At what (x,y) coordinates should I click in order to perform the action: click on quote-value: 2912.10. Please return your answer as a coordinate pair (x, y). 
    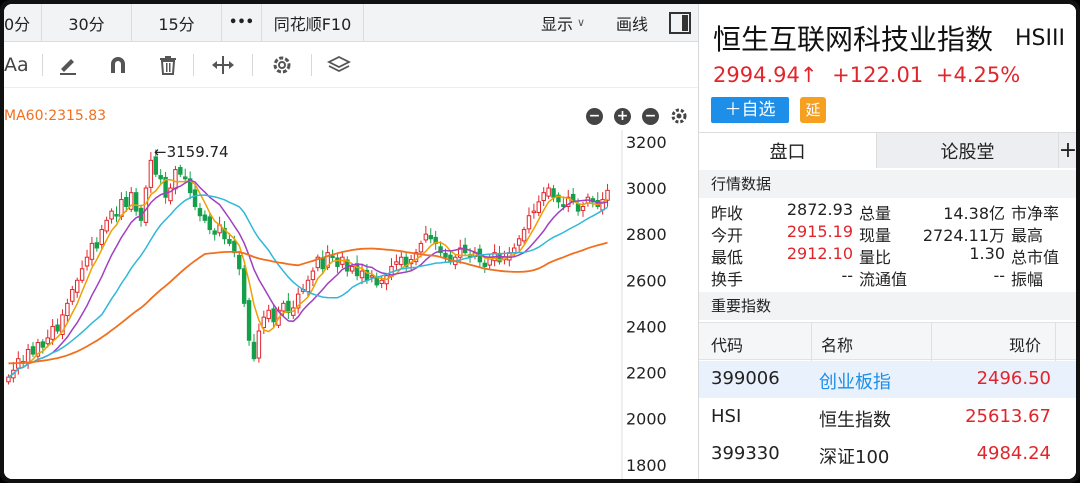
    Looking at the image, I should click on (819, 253).